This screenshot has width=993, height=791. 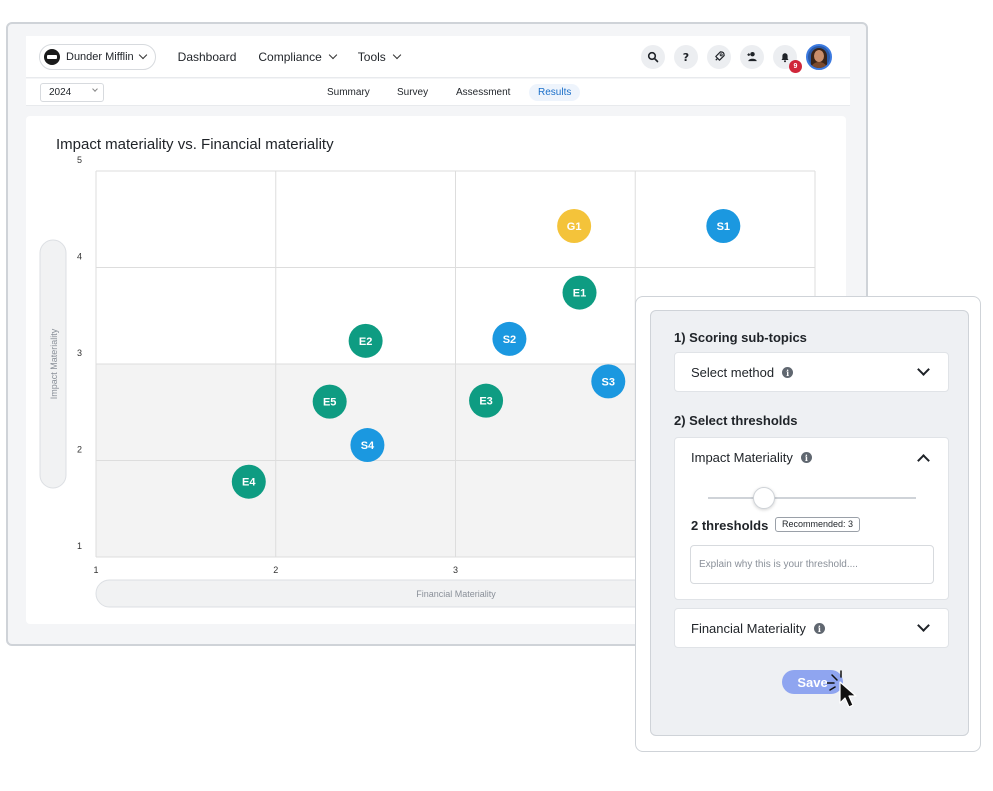 I want to click on data-point-label: E4, so click(x=249, y=483).